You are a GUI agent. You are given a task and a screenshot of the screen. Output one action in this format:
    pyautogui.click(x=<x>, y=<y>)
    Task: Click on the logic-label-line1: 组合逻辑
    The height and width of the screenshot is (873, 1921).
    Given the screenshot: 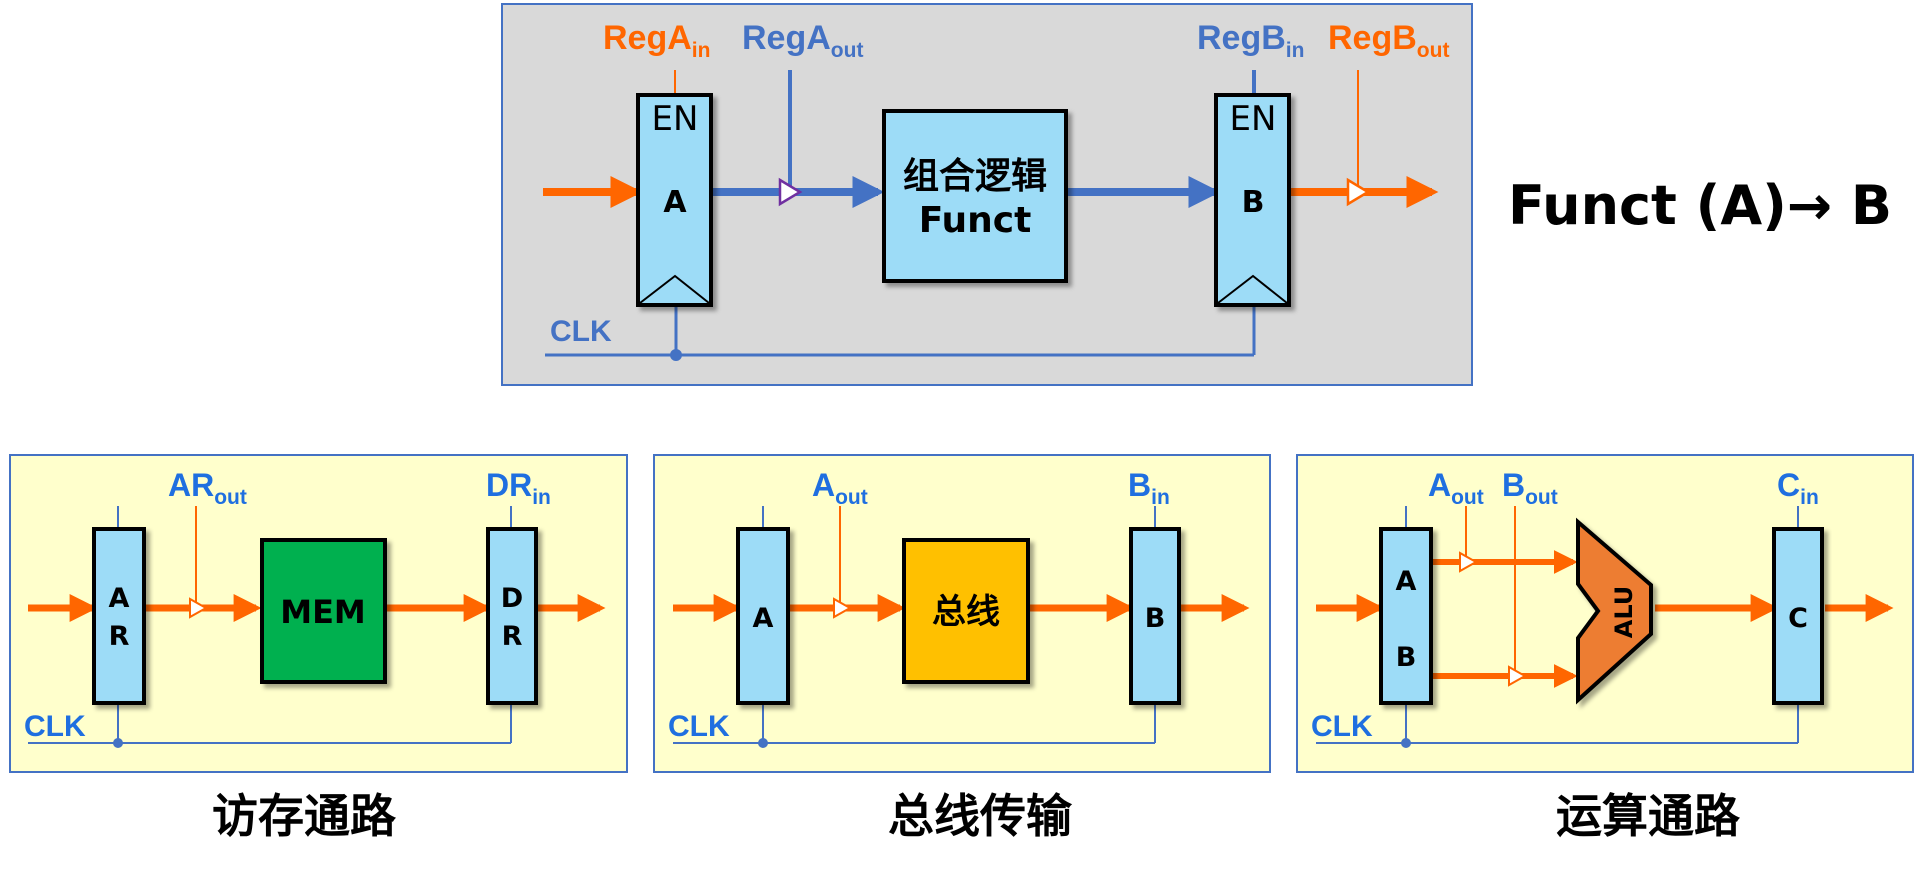 What is the action you would take?
    pyautogui.click(x=975, y=176)
    